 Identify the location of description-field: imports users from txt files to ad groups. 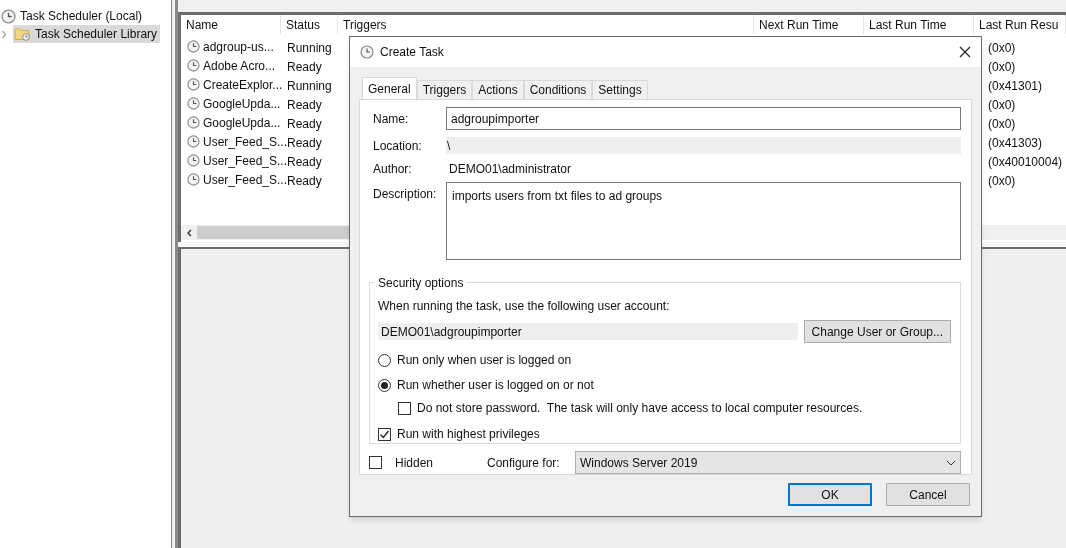
(703, 221).